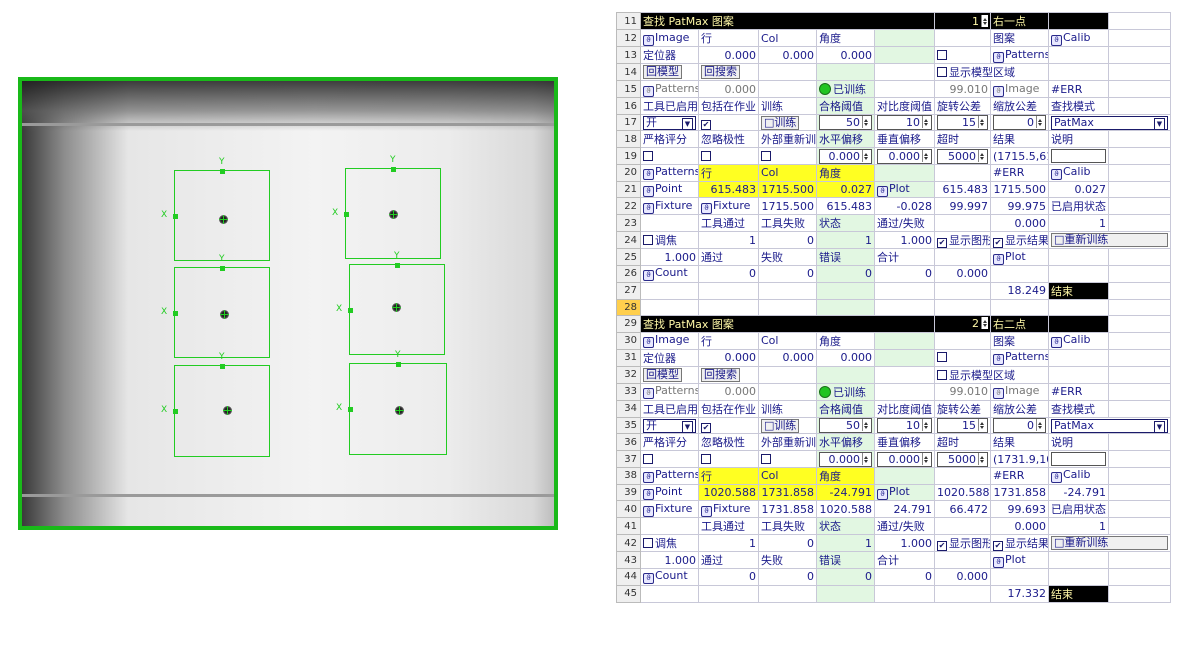  I want to click on cell: 0, so click(1019, 122).